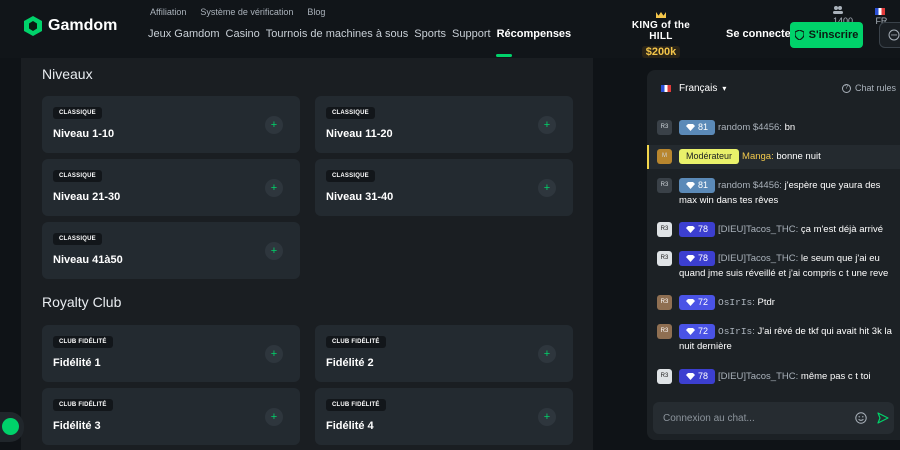 The width and height of the screenshot is (900, 450). I want to click on nav-casino: Casino, so click(243, 34).